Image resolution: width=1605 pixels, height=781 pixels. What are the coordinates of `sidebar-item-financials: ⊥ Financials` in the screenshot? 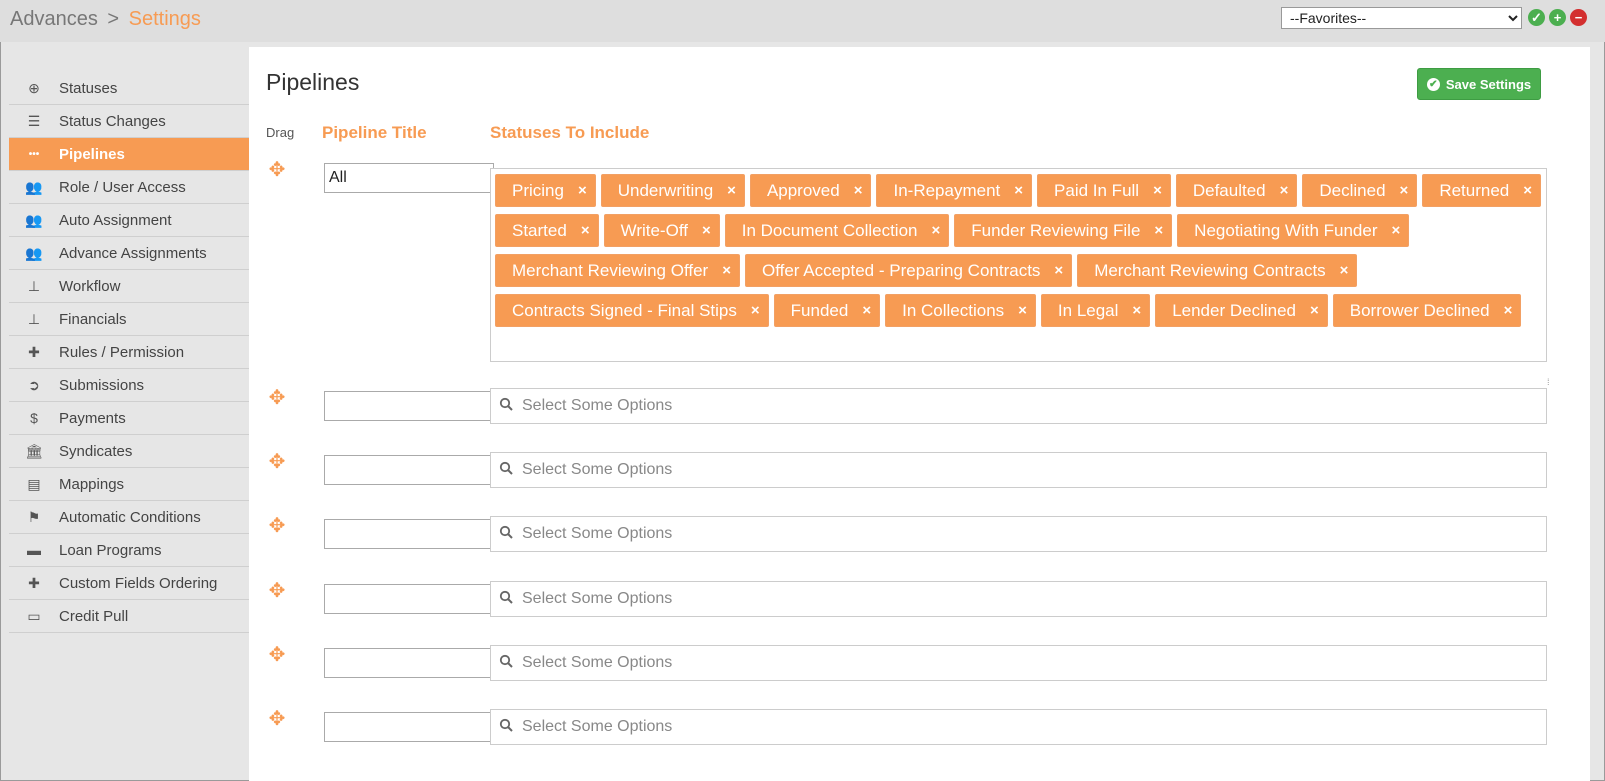 It's located at (129, 319).